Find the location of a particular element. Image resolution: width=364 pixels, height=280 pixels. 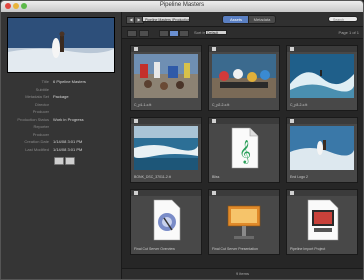

metadata-row: Production Status Work in Progress is located at coordinates (50, 119).